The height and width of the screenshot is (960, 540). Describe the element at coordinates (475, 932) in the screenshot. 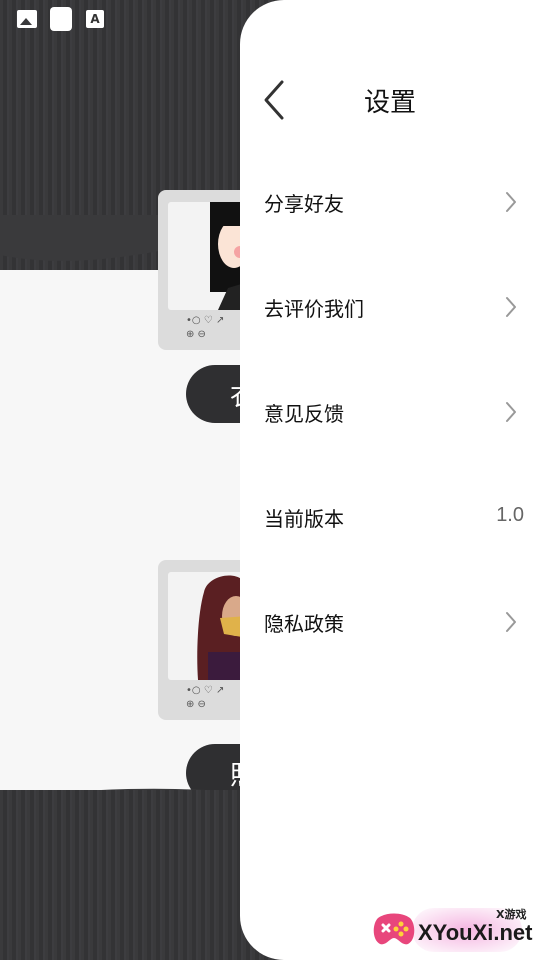

I see `watermark-large-text: XYouXi.net` at that location.